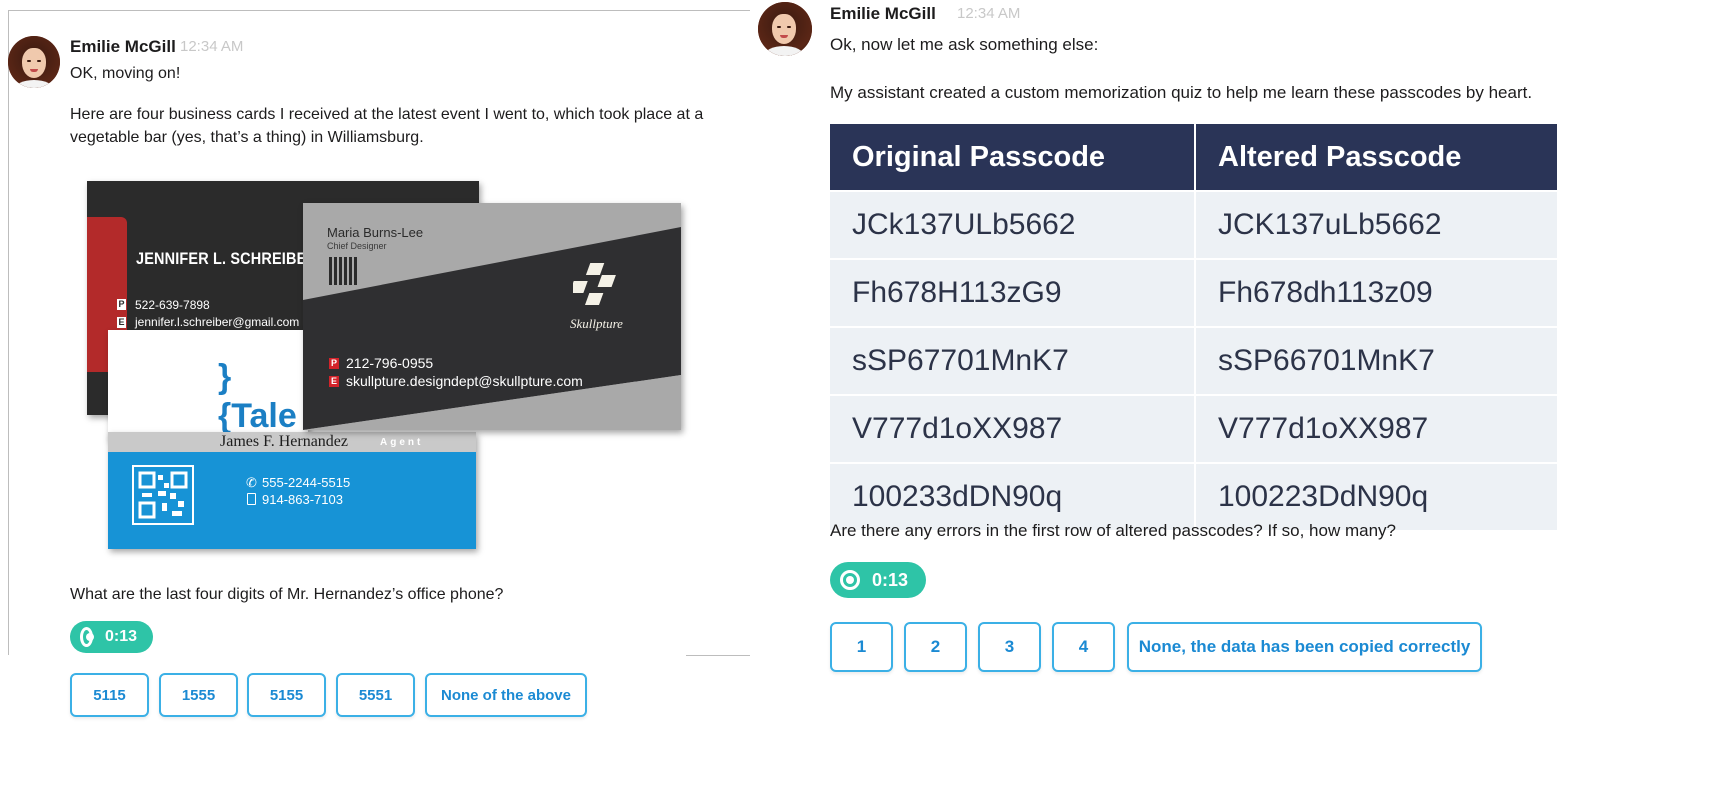  What do you see at coordinates (390, 363) in the screenshot?
I see `card-phone: 212-796-0955` at bounding box center [390, 363].